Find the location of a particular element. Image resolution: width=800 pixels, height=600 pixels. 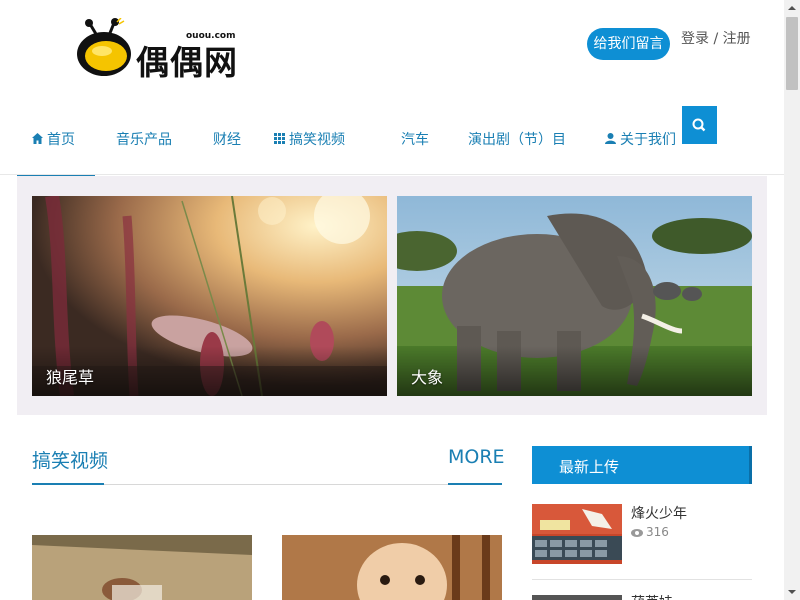

caption-shade is located at coordinates (574, 371).